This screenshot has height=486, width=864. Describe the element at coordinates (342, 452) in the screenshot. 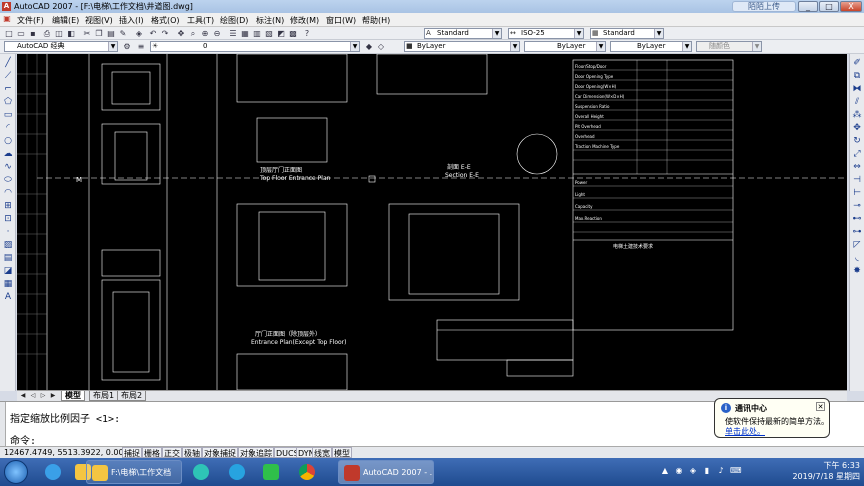

I see `model-toggle: 模型` at that location.